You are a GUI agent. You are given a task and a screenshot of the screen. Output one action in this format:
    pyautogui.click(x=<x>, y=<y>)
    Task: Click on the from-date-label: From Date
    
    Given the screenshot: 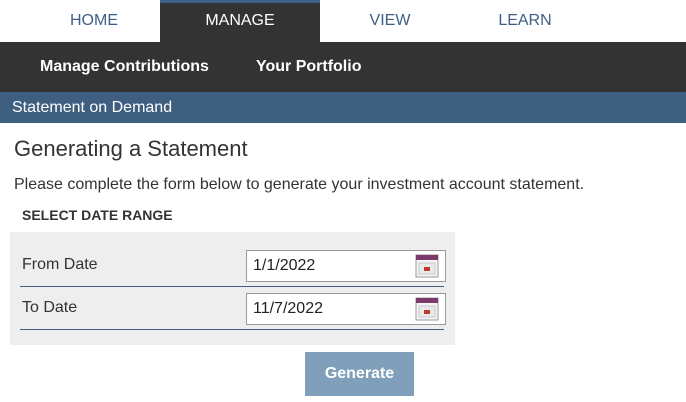 What is the action you would take?
    pyautogui.click(x=60, y=264)
    